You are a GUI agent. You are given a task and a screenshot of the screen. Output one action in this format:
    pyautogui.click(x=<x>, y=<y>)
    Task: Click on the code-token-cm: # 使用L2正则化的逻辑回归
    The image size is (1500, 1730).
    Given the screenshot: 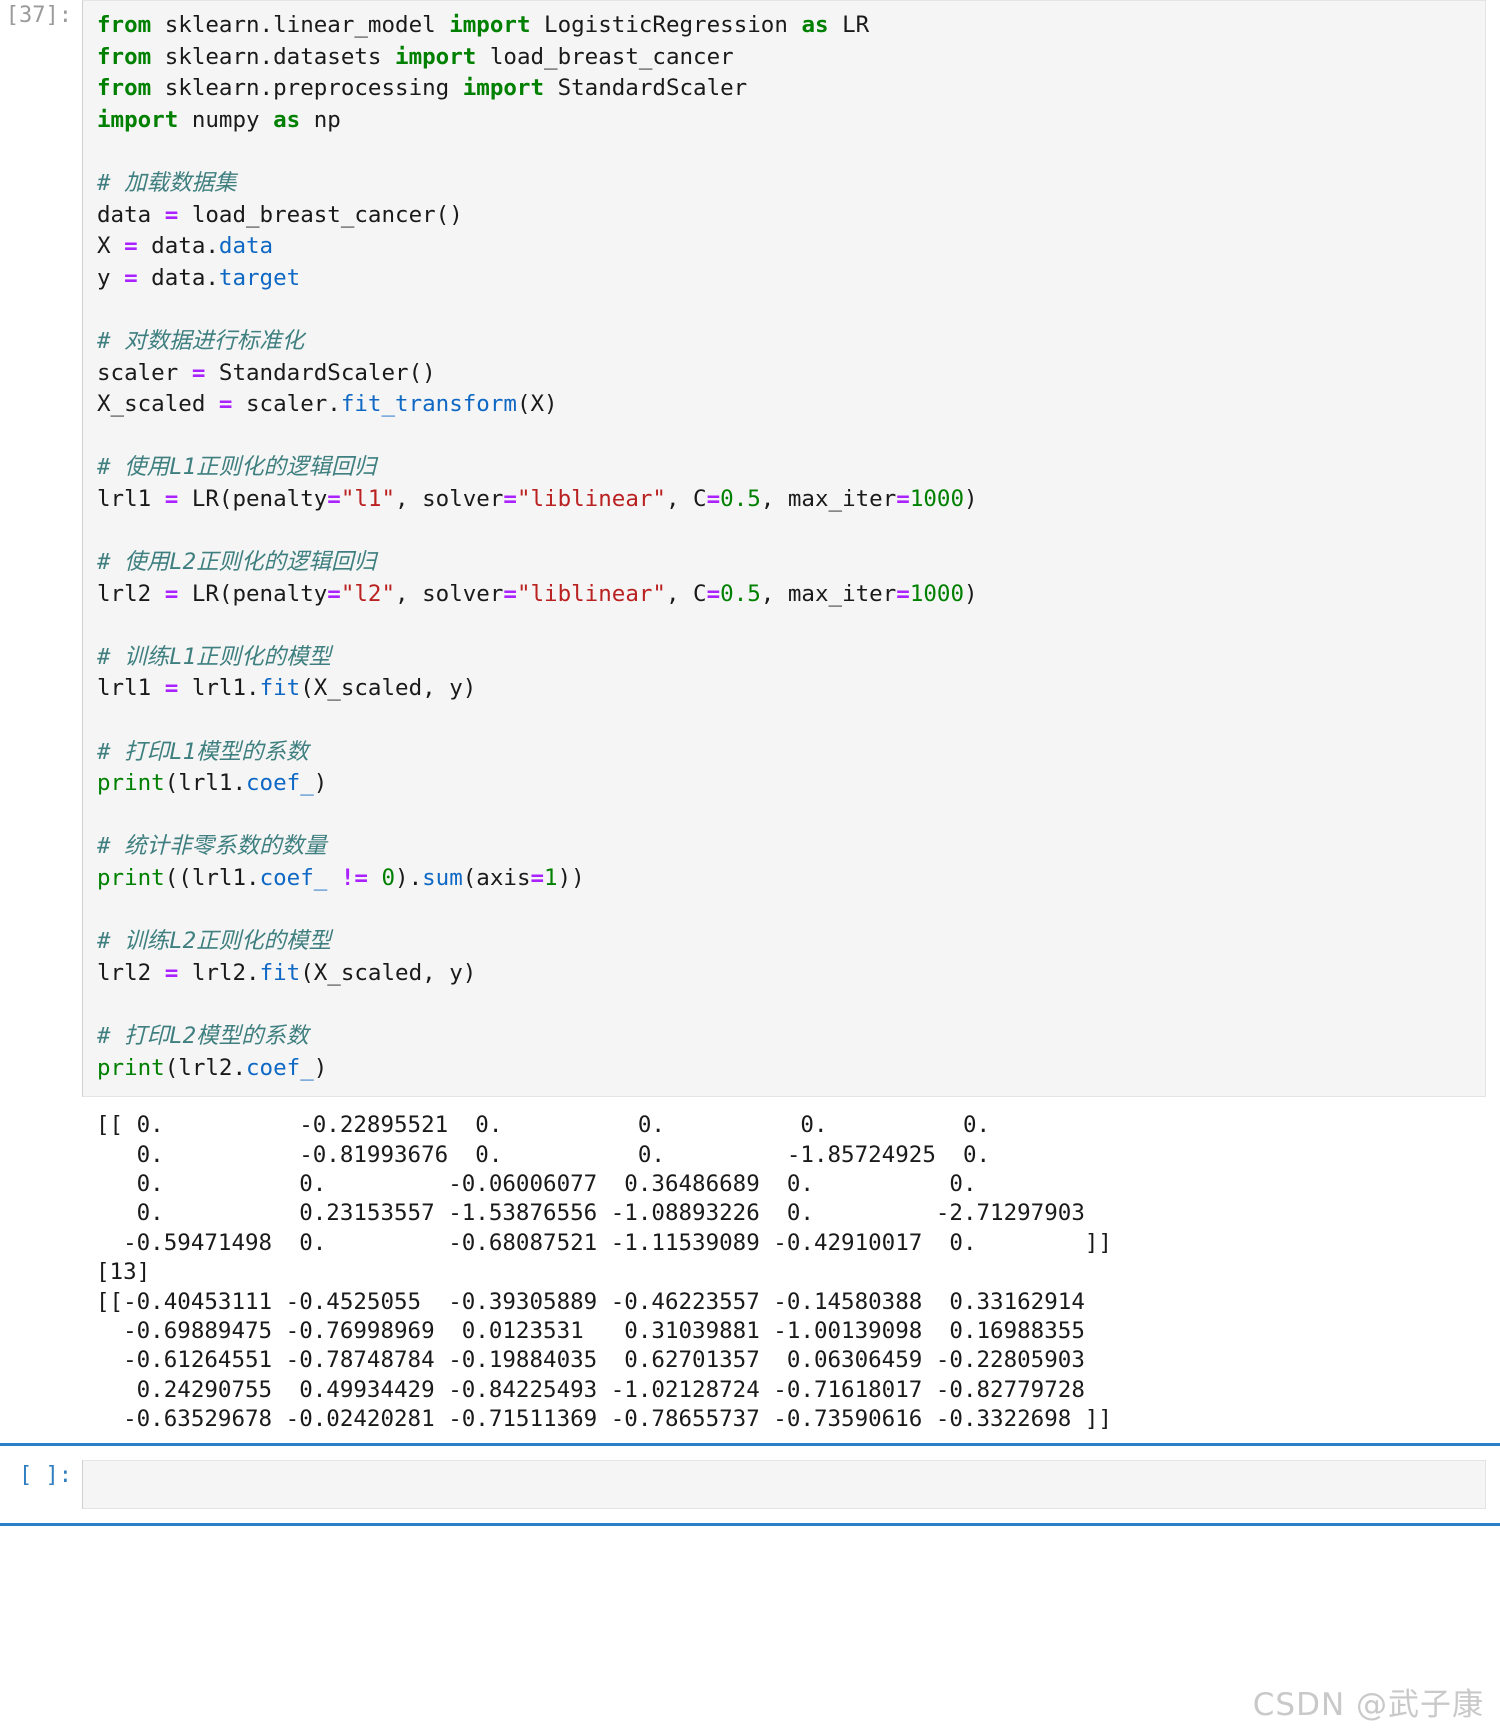 What is the action you would take?
    pyautogui.click(x=237, y=562)
    